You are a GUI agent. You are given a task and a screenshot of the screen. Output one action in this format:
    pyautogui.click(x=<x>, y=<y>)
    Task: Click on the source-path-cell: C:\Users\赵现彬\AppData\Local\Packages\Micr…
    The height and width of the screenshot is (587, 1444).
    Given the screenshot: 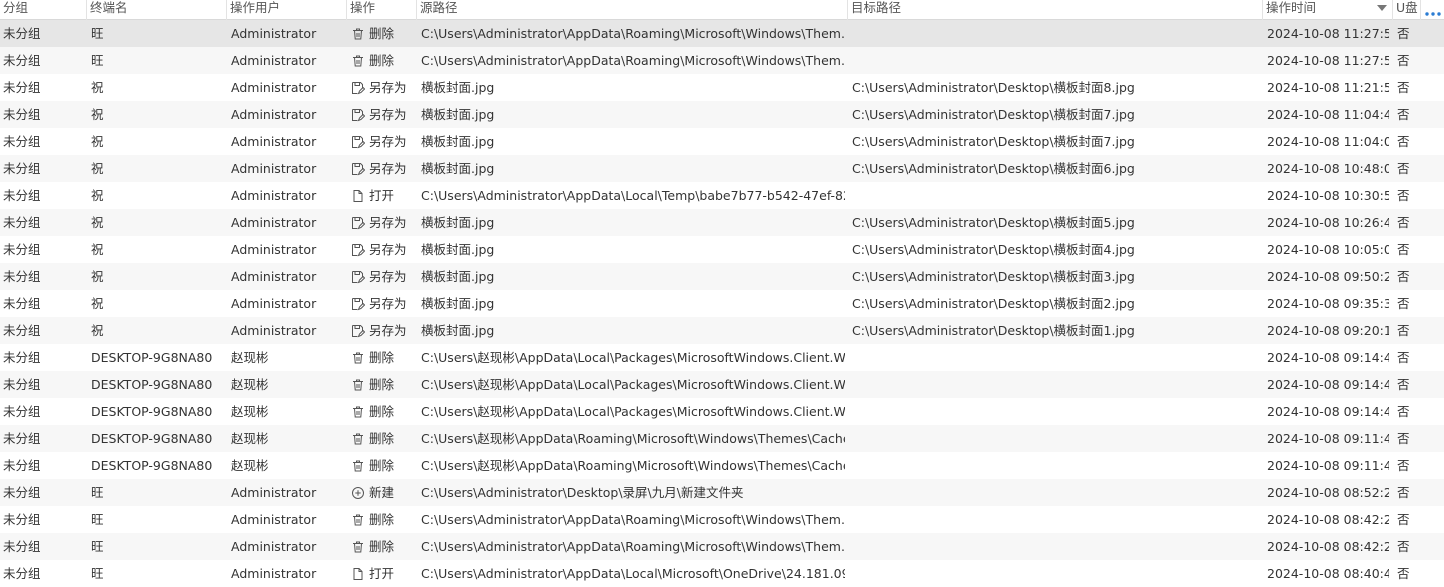 What is the action you would take?
    pyautogui.click(x=633, y=384)
    